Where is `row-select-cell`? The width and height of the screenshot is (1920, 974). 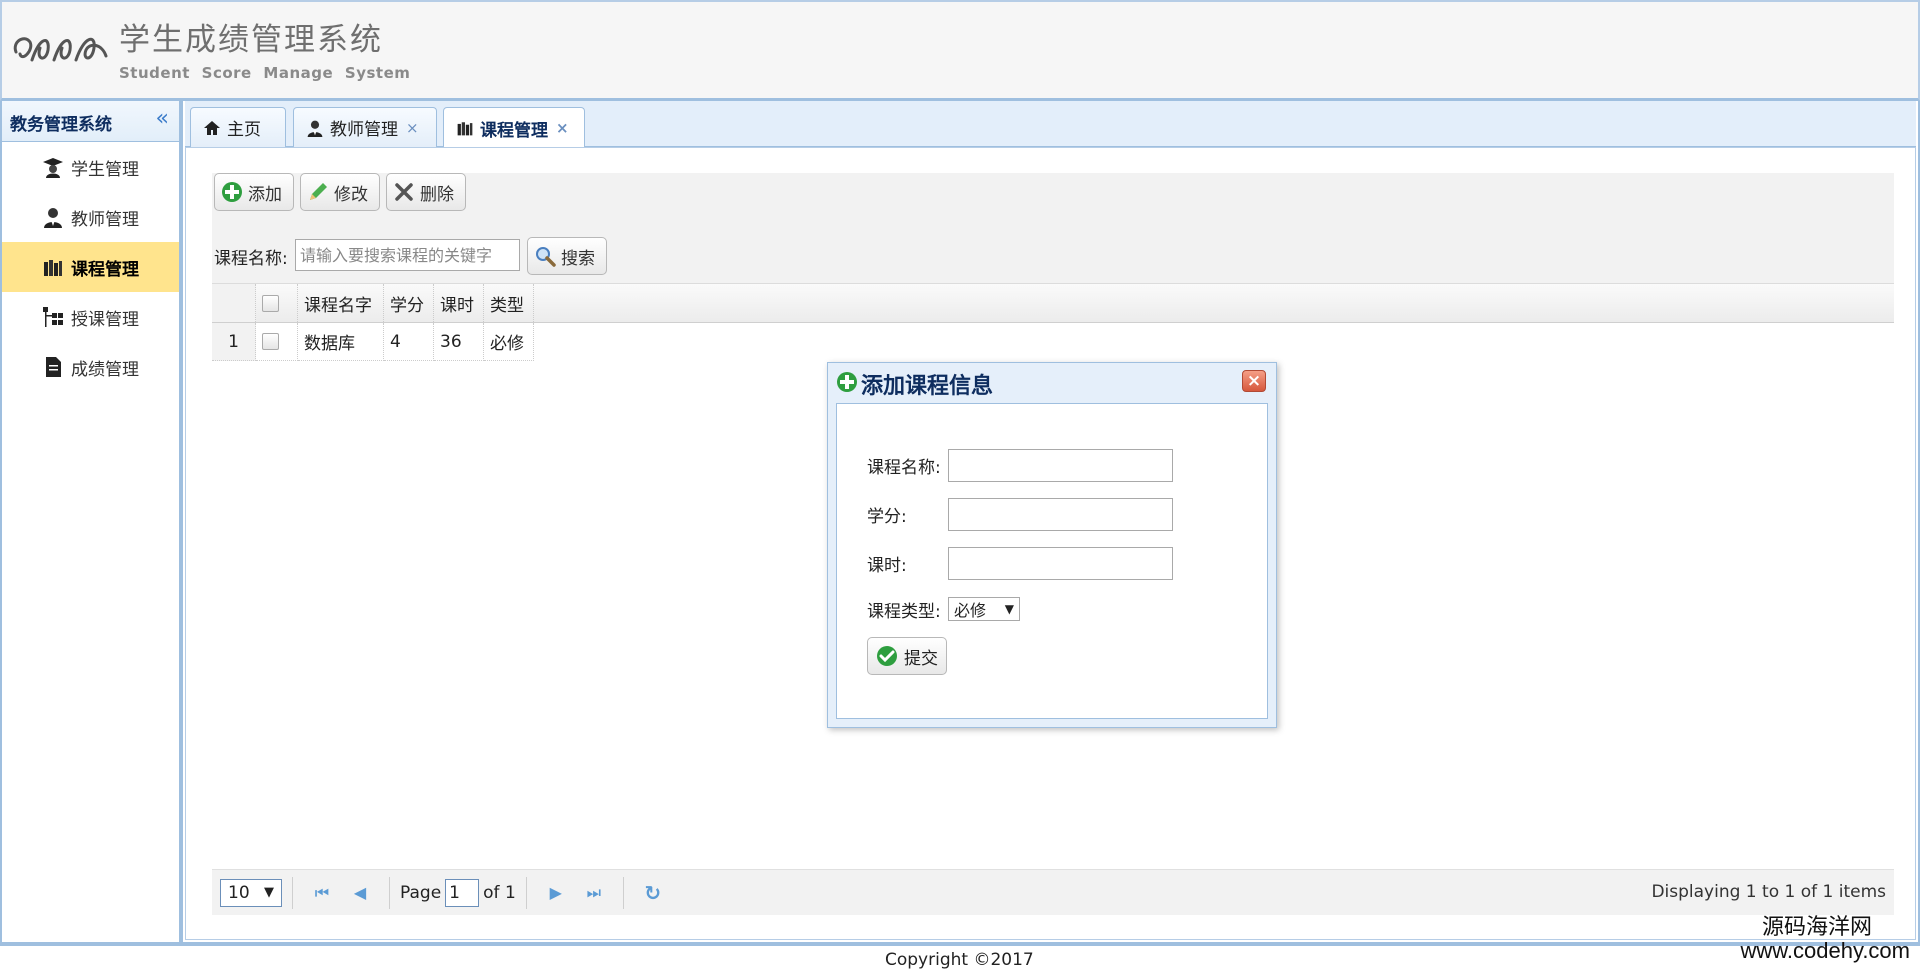
row-select-cell is located at coordinates (277, 342).